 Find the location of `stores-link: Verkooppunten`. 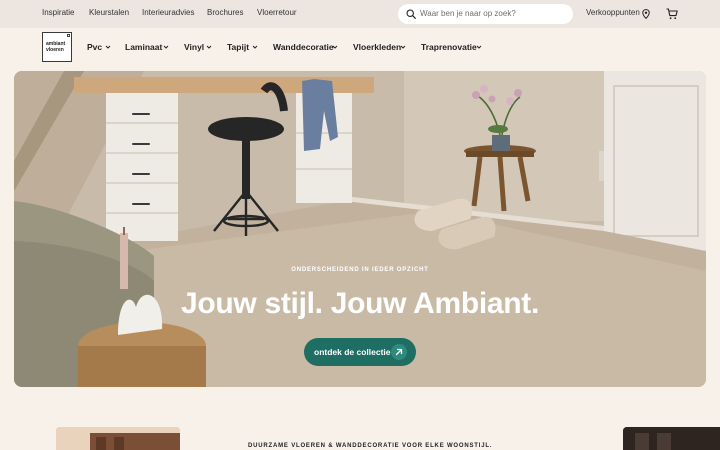

stores-link: Verkooppunten is located at coordinates (613, 12).